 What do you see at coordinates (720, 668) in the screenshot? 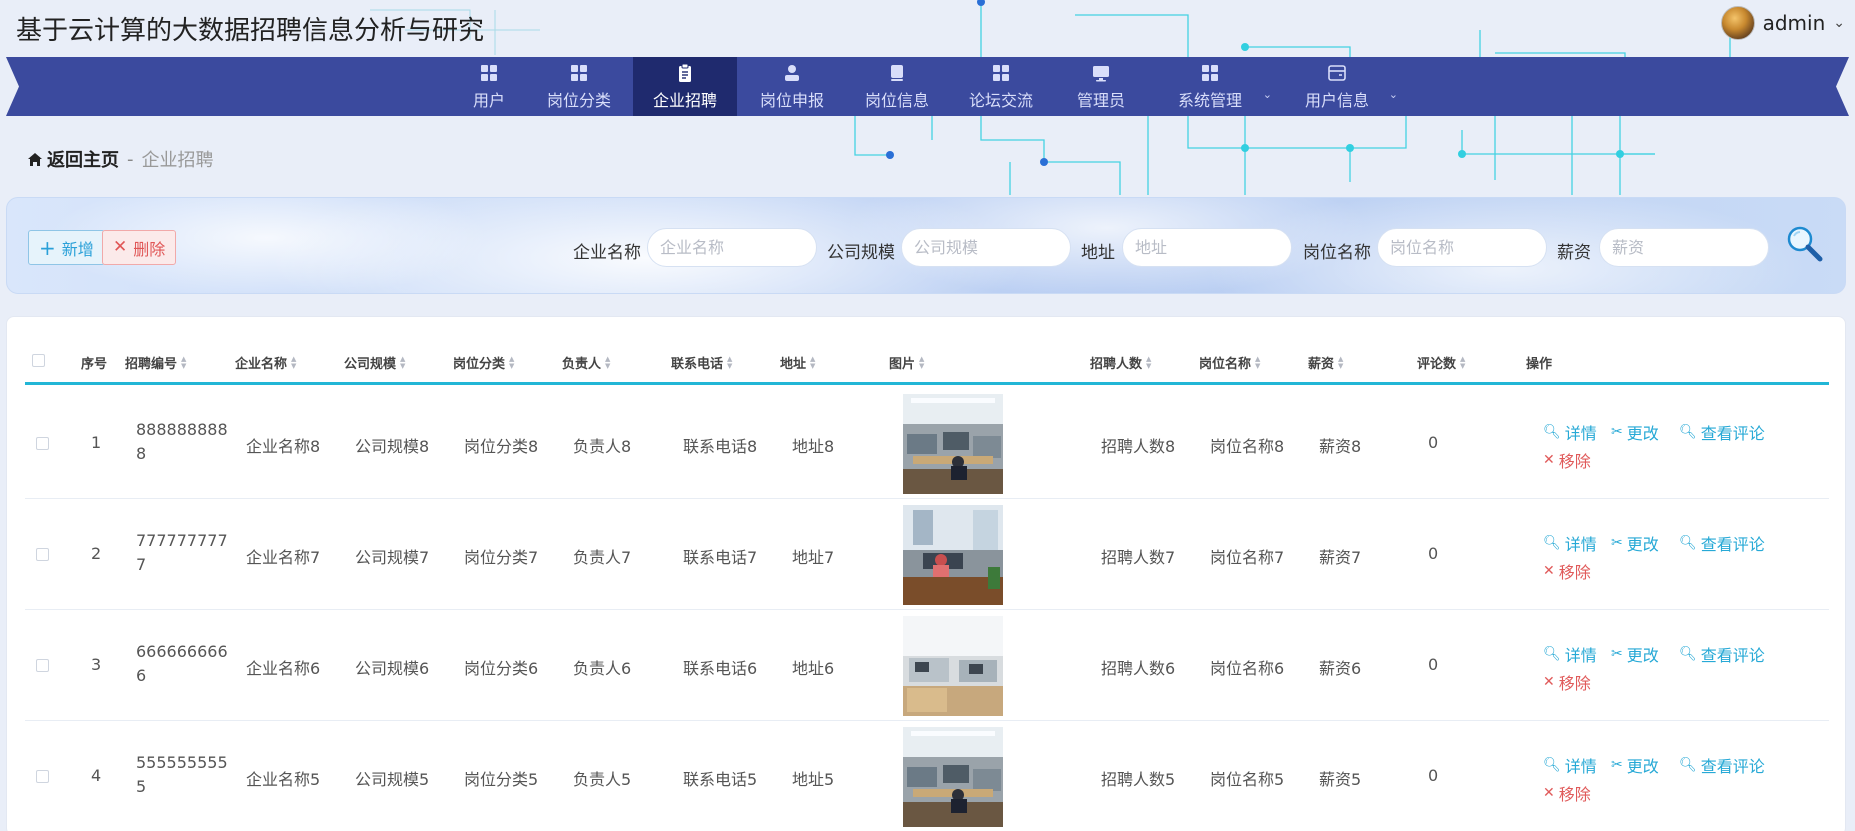
I see `cell-phone: 联系电话6` at bounding box center [720, 668].